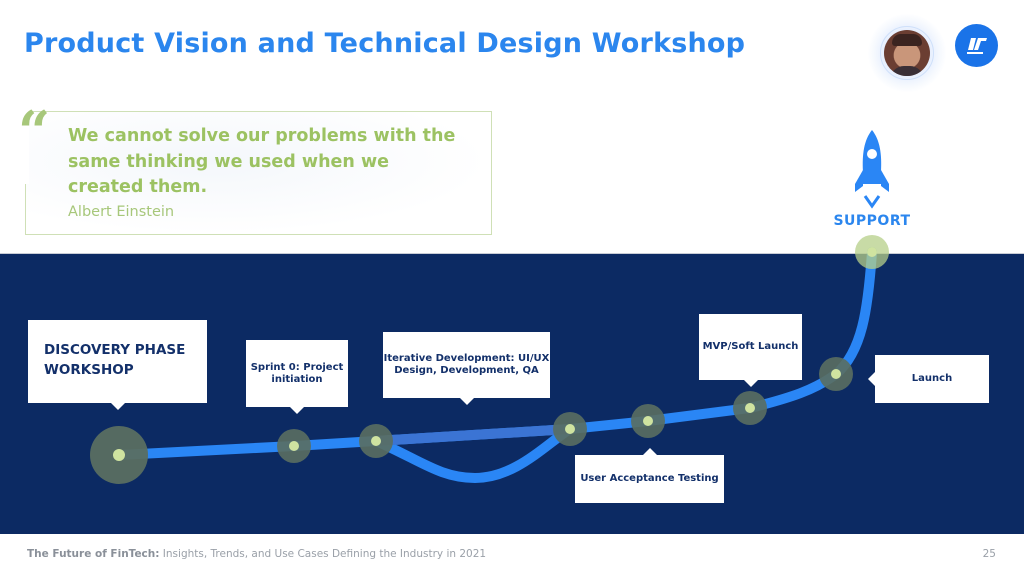 This screenshot has height=576, width=1024. Describe the element at coordinates (836, 374) in the screenshot. I see `node-launch` at that location.